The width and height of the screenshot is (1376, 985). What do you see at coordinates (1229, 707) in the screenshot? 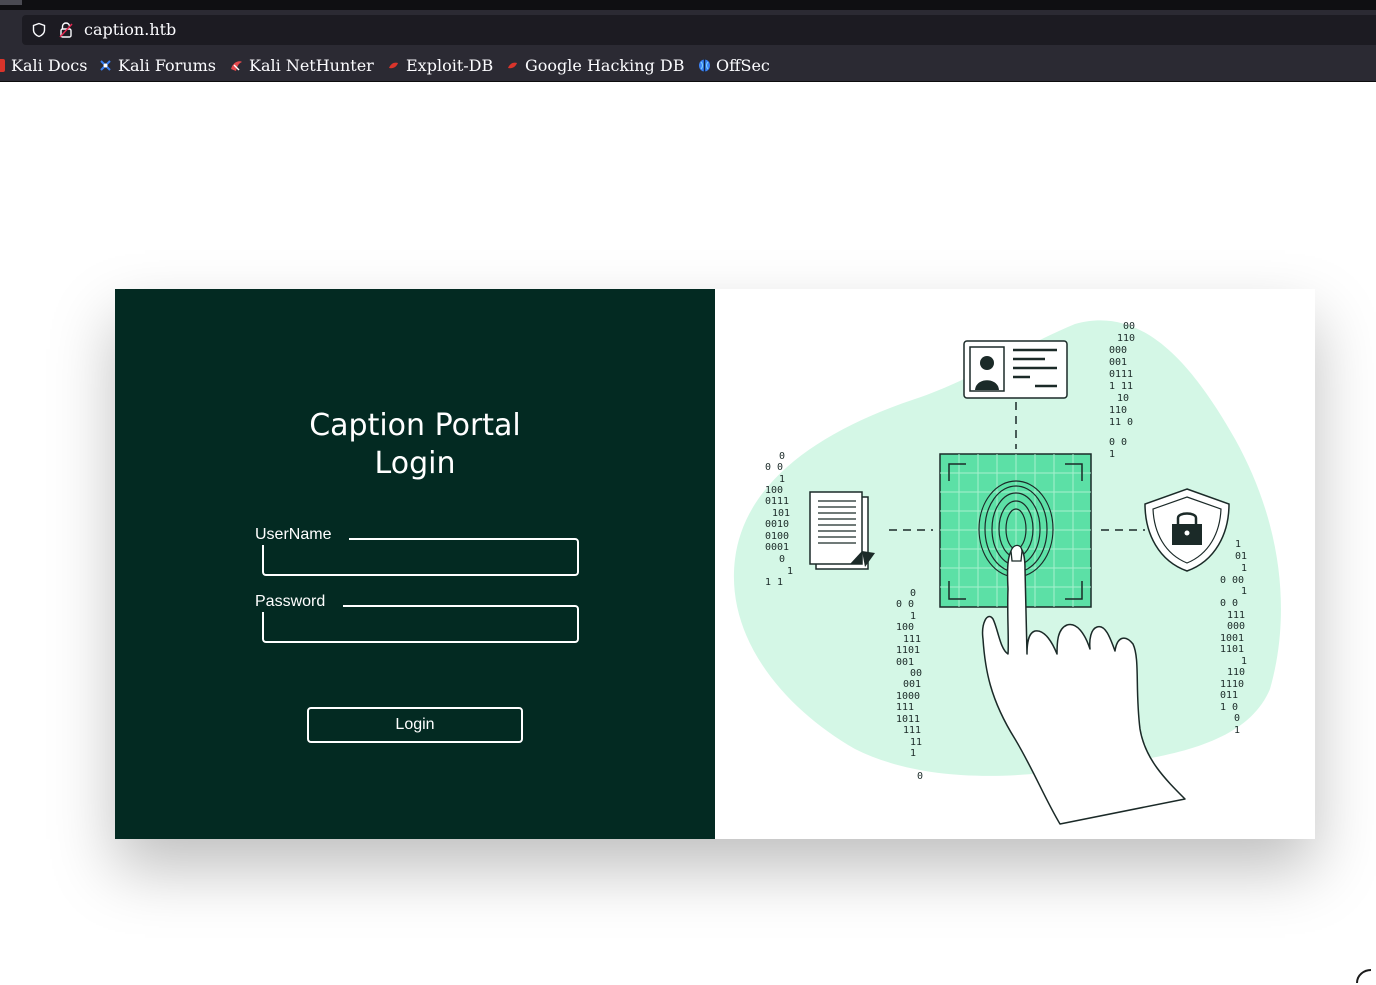
I see `svg-text: 1 0` at bounding box center [1229, 707].